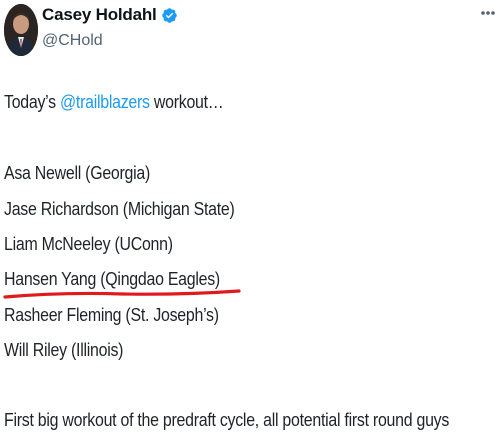  What do you see at coordinates (32, 101) in the screenshot?
I see `intro-prefix: Today’s` at bounding box center [32, 101].